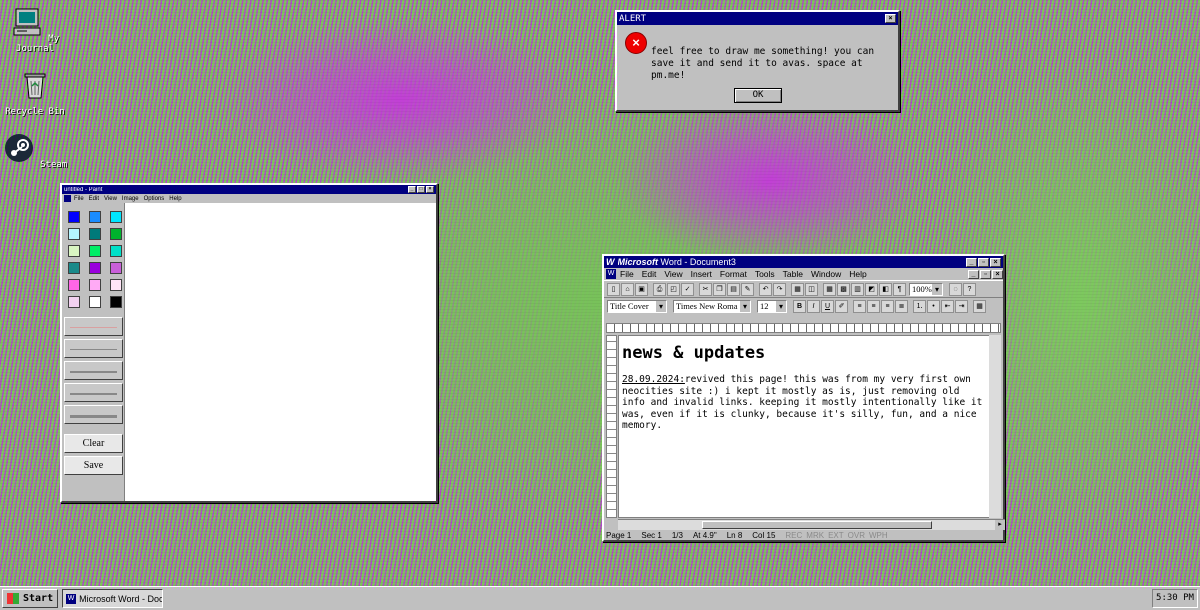  I want to click on autoformat-icon: ▦, so click(797, 289).